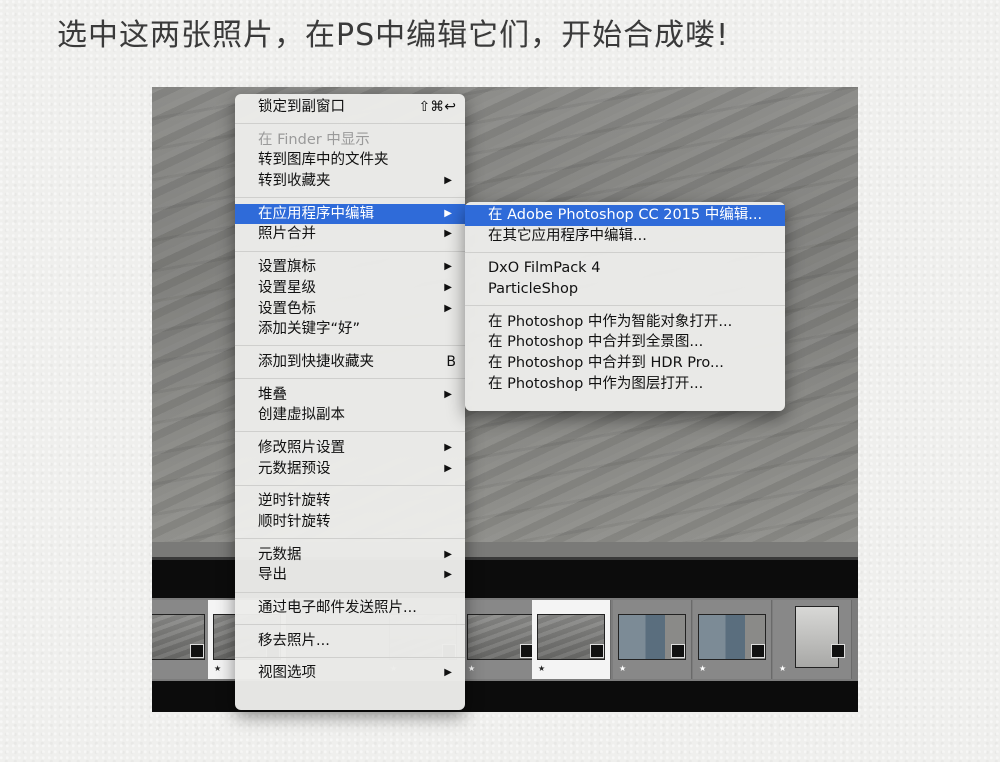 The height and width of the screenshot is (762, 1000). Describe the element at coordinates (350, 415) in the screenshot. I see `context-menu-item: 创建虚拟副本` at that location.